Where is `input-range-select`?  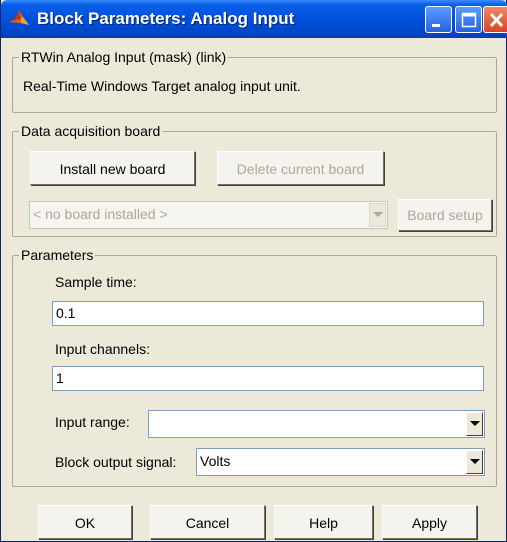
input-range-select is located at coordinates (316, 424).